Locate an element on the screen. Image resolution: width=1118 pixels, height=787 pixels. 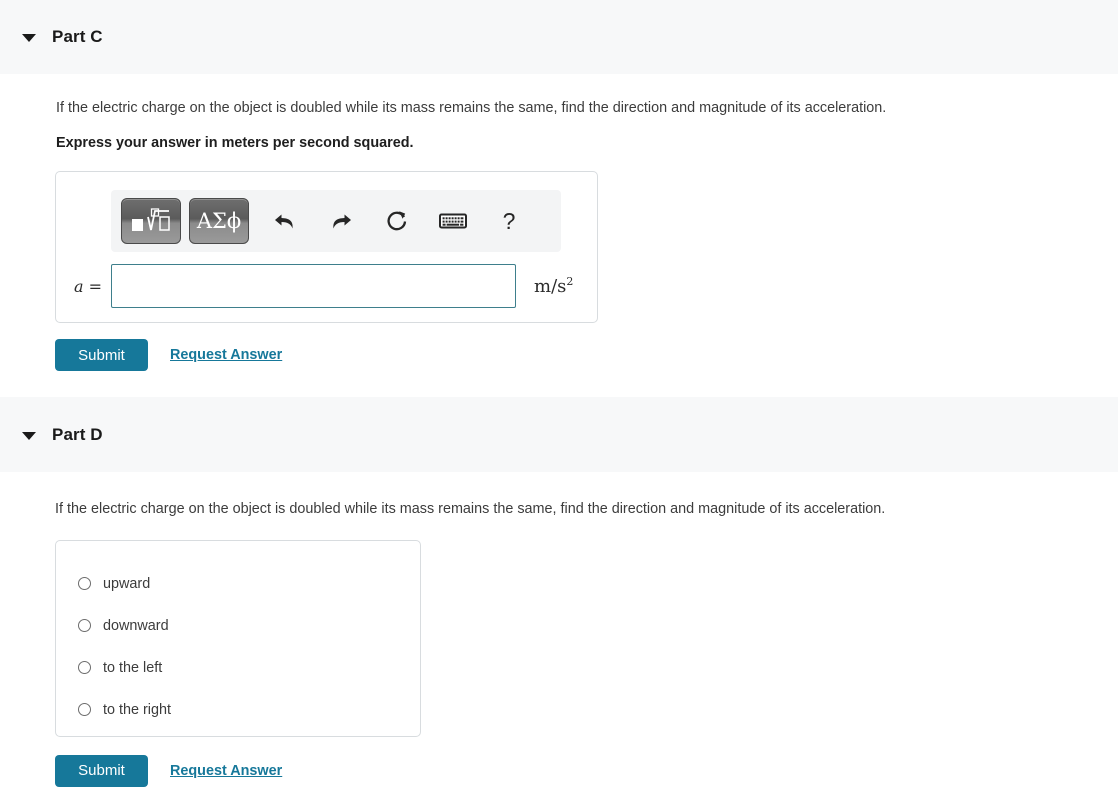
part-c-answer-box: ΑΣϕ ? a = m/s2 is located at coordinates (326, 247).